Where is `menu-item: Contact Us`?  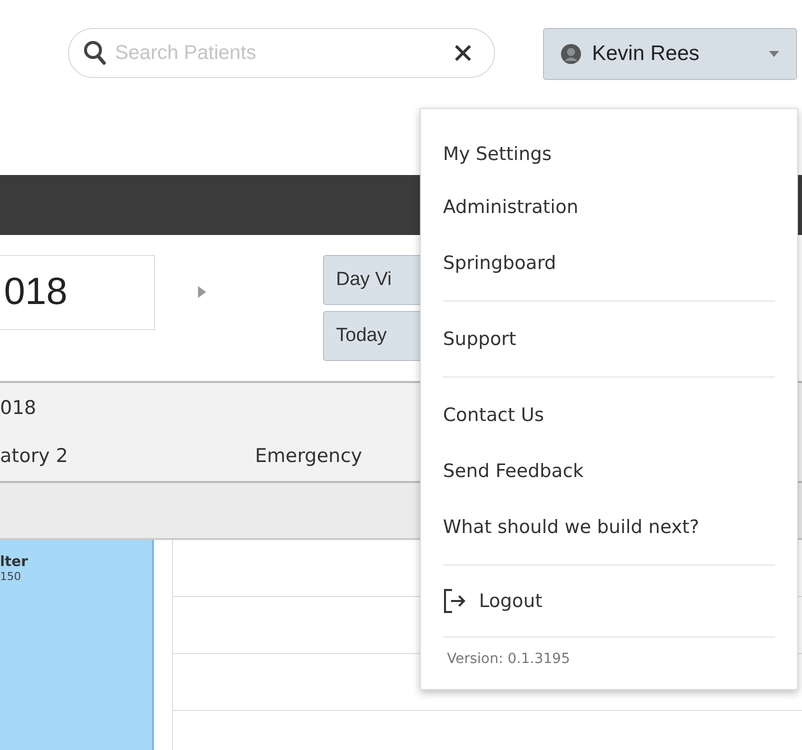
menu-item: Contact Us is located at coordinates (493, 415).